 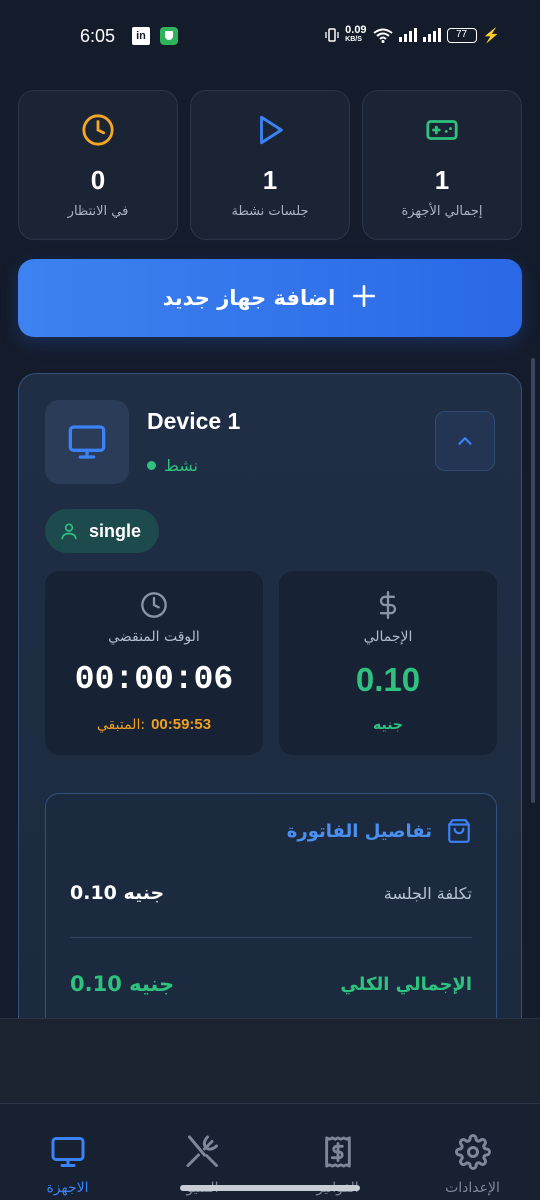 I want to click on session-cost-row: 0.10 جنيه تكلفة الجلسة, so click(x=271, y=893).